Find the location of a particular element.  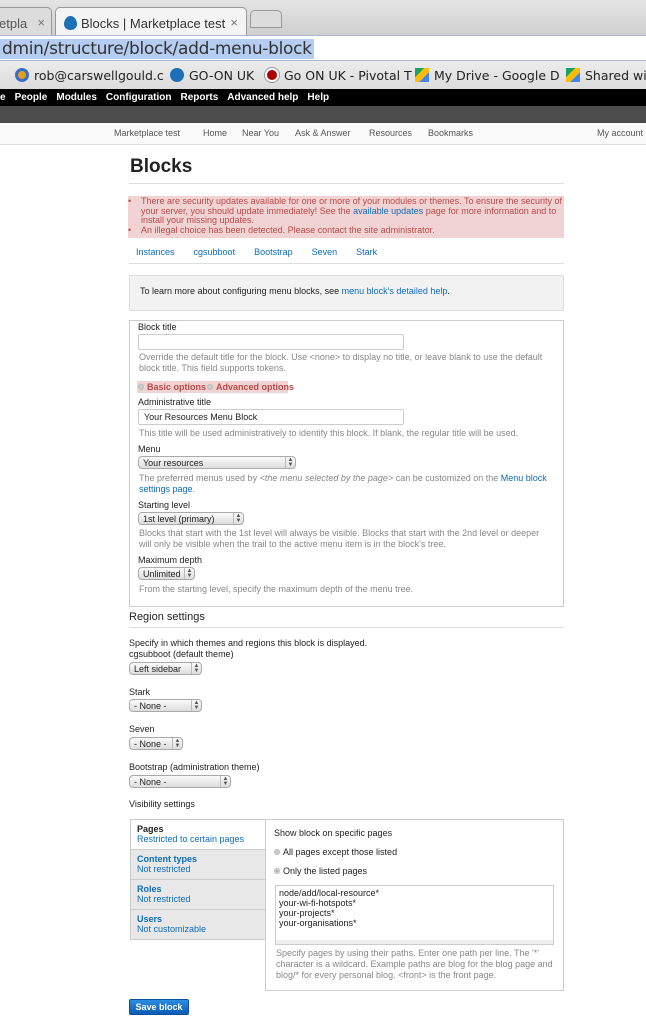

vtab-roles: Roles Not restricted is located at coordinates (198, 895).